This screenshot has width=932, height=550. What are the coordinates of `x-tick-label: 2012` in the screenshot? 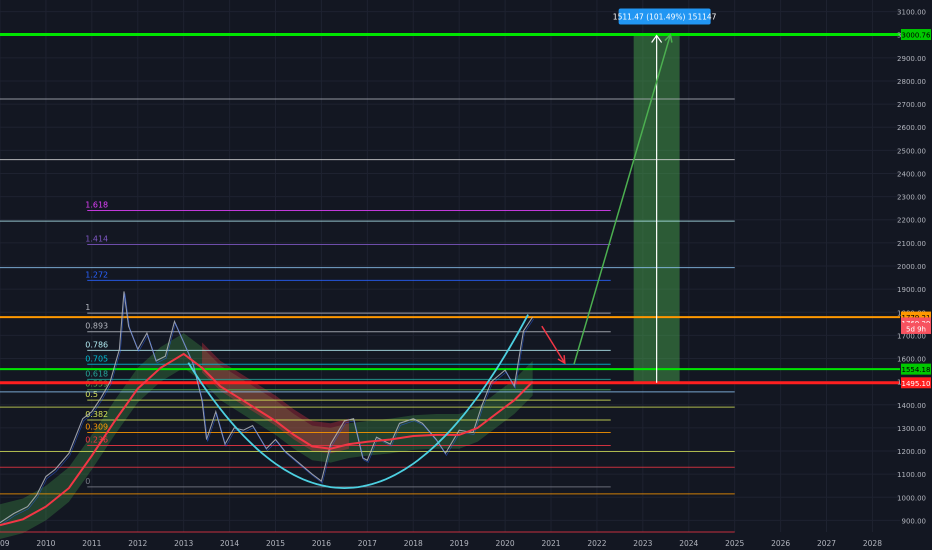 It's located at (137, 543).